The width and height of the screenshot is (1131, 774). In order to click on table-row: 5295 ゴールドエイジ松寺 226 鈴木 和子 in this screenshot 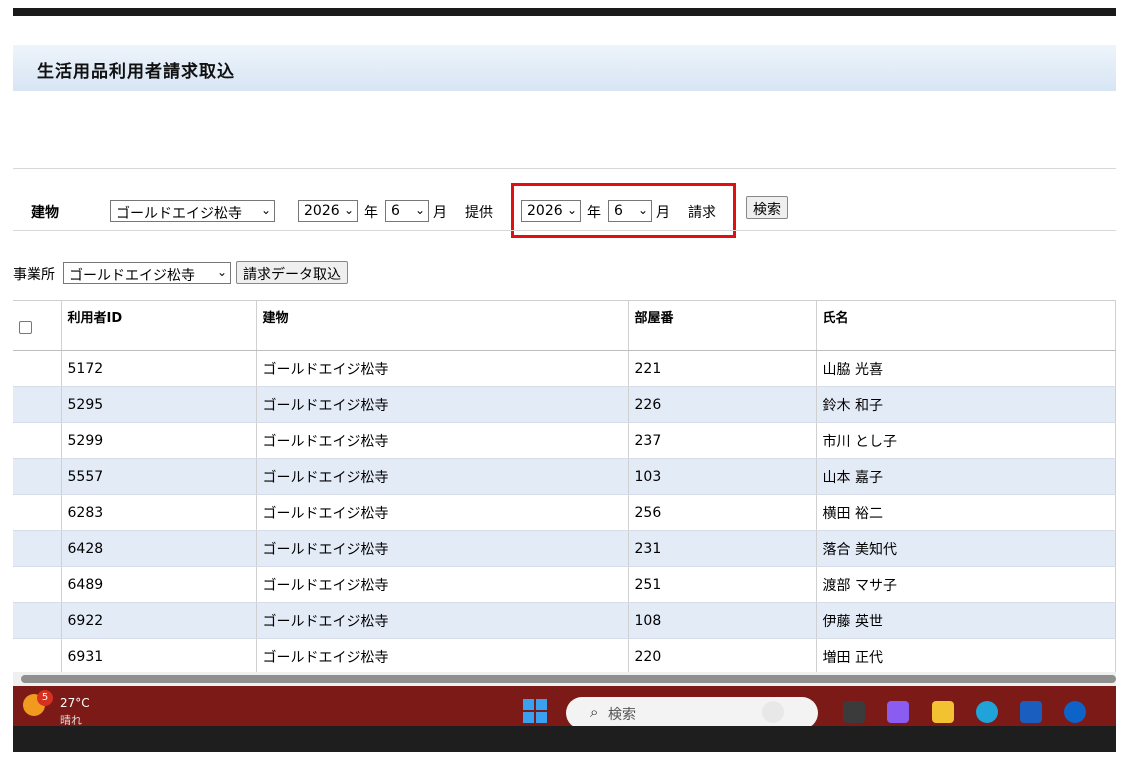, I will do `click(564, 404)`.